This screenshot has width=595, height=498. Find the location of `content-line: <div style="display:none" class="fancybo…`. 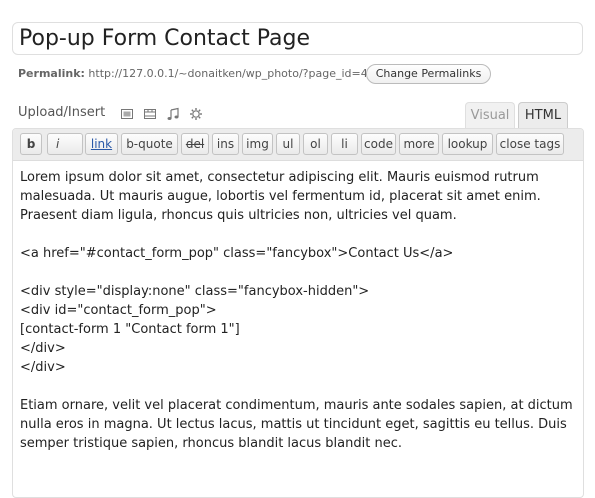

content-line: <div style="display:none" class="fancybo… is located at coordinates (195, 291).